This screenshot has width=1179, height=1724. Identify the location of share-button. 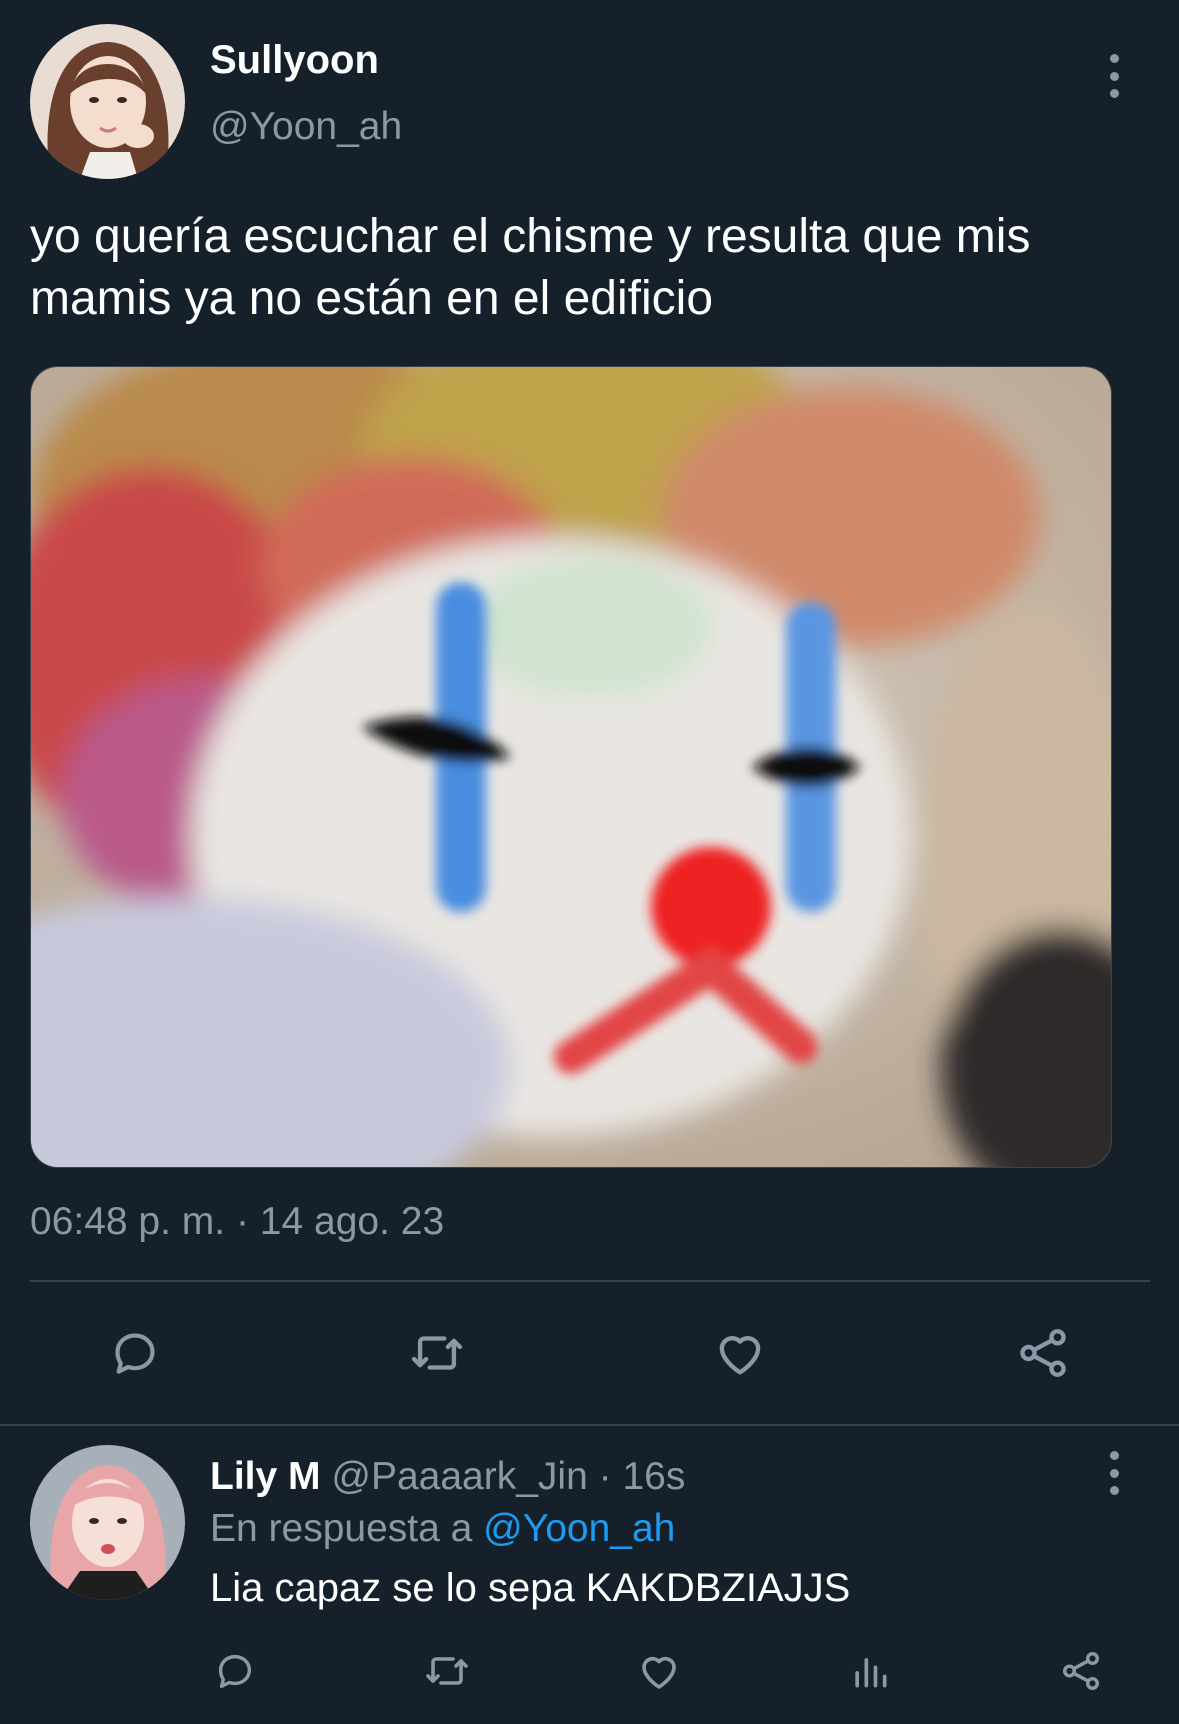
(1043, 1353).